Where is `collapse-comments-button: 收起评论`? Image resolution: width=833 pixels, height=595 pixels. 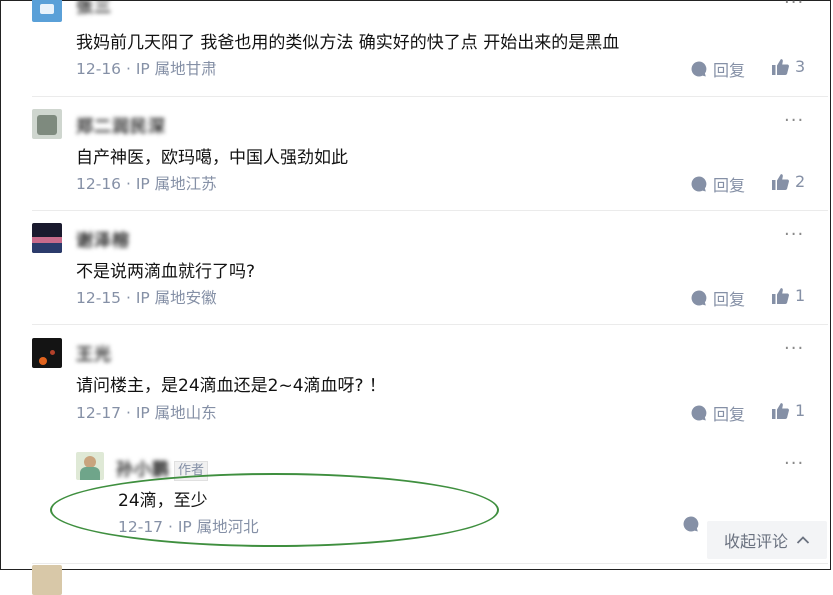 collapse-comments-button: 收起评论 is located at coordinates (767, 540).